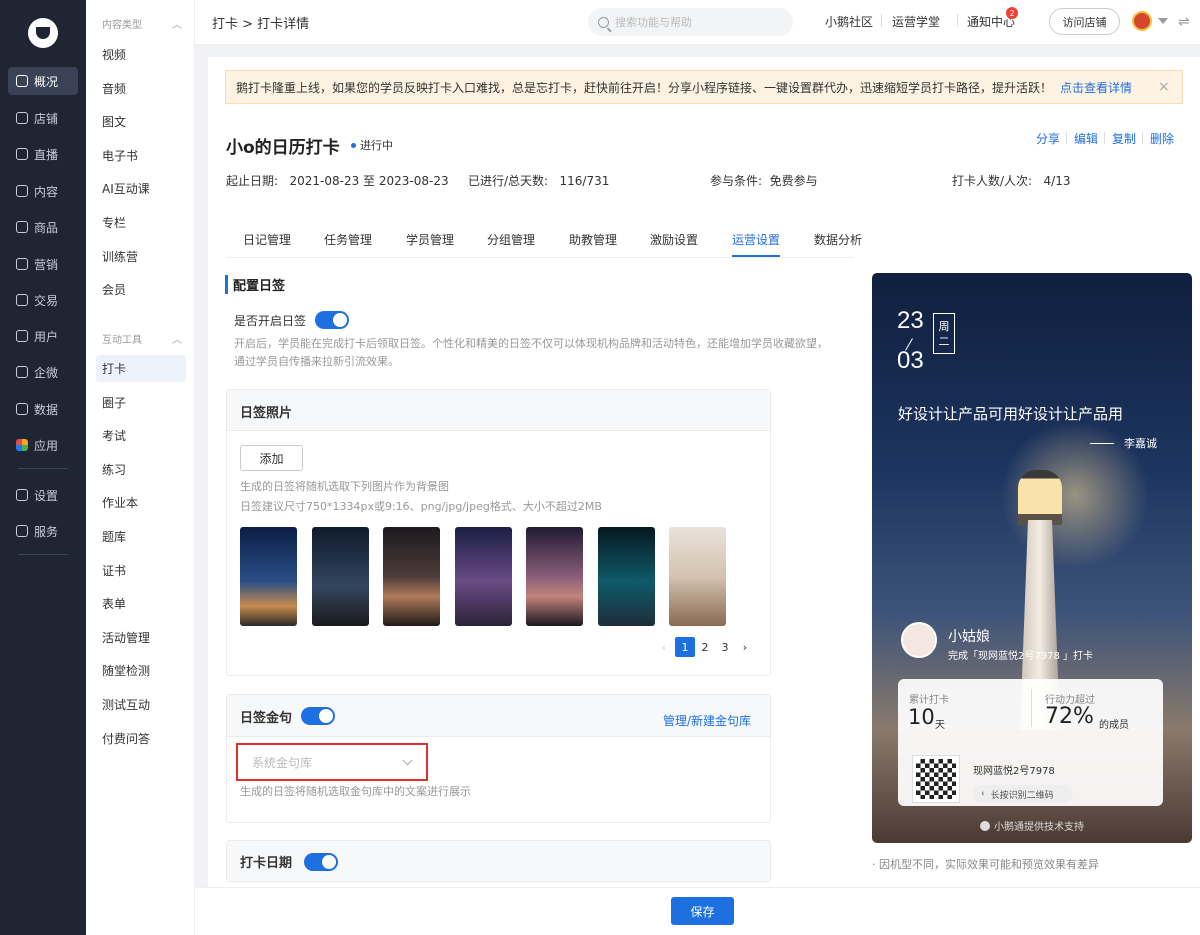 The height and width of the screenshot is (935, 1200). I want to click on avatar, so click(1142, 21).